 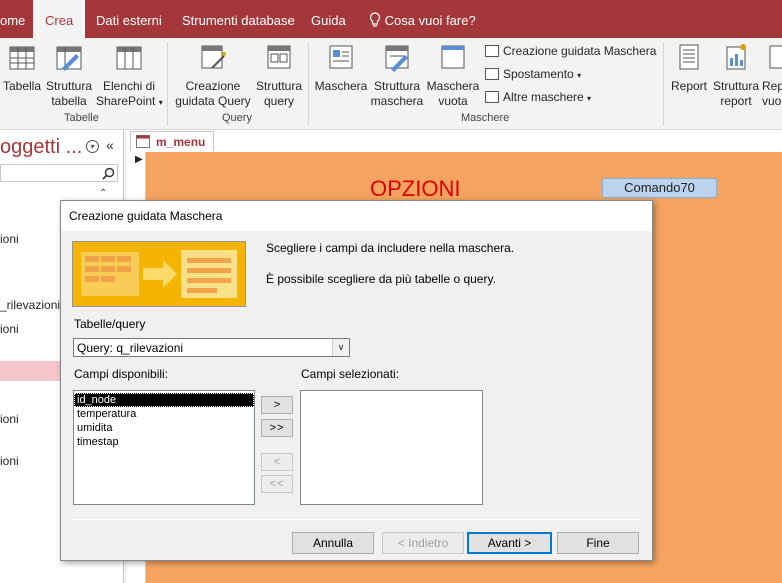 I want to click on blank-form-button: Maschera vuota, so click(x=453, y=75).